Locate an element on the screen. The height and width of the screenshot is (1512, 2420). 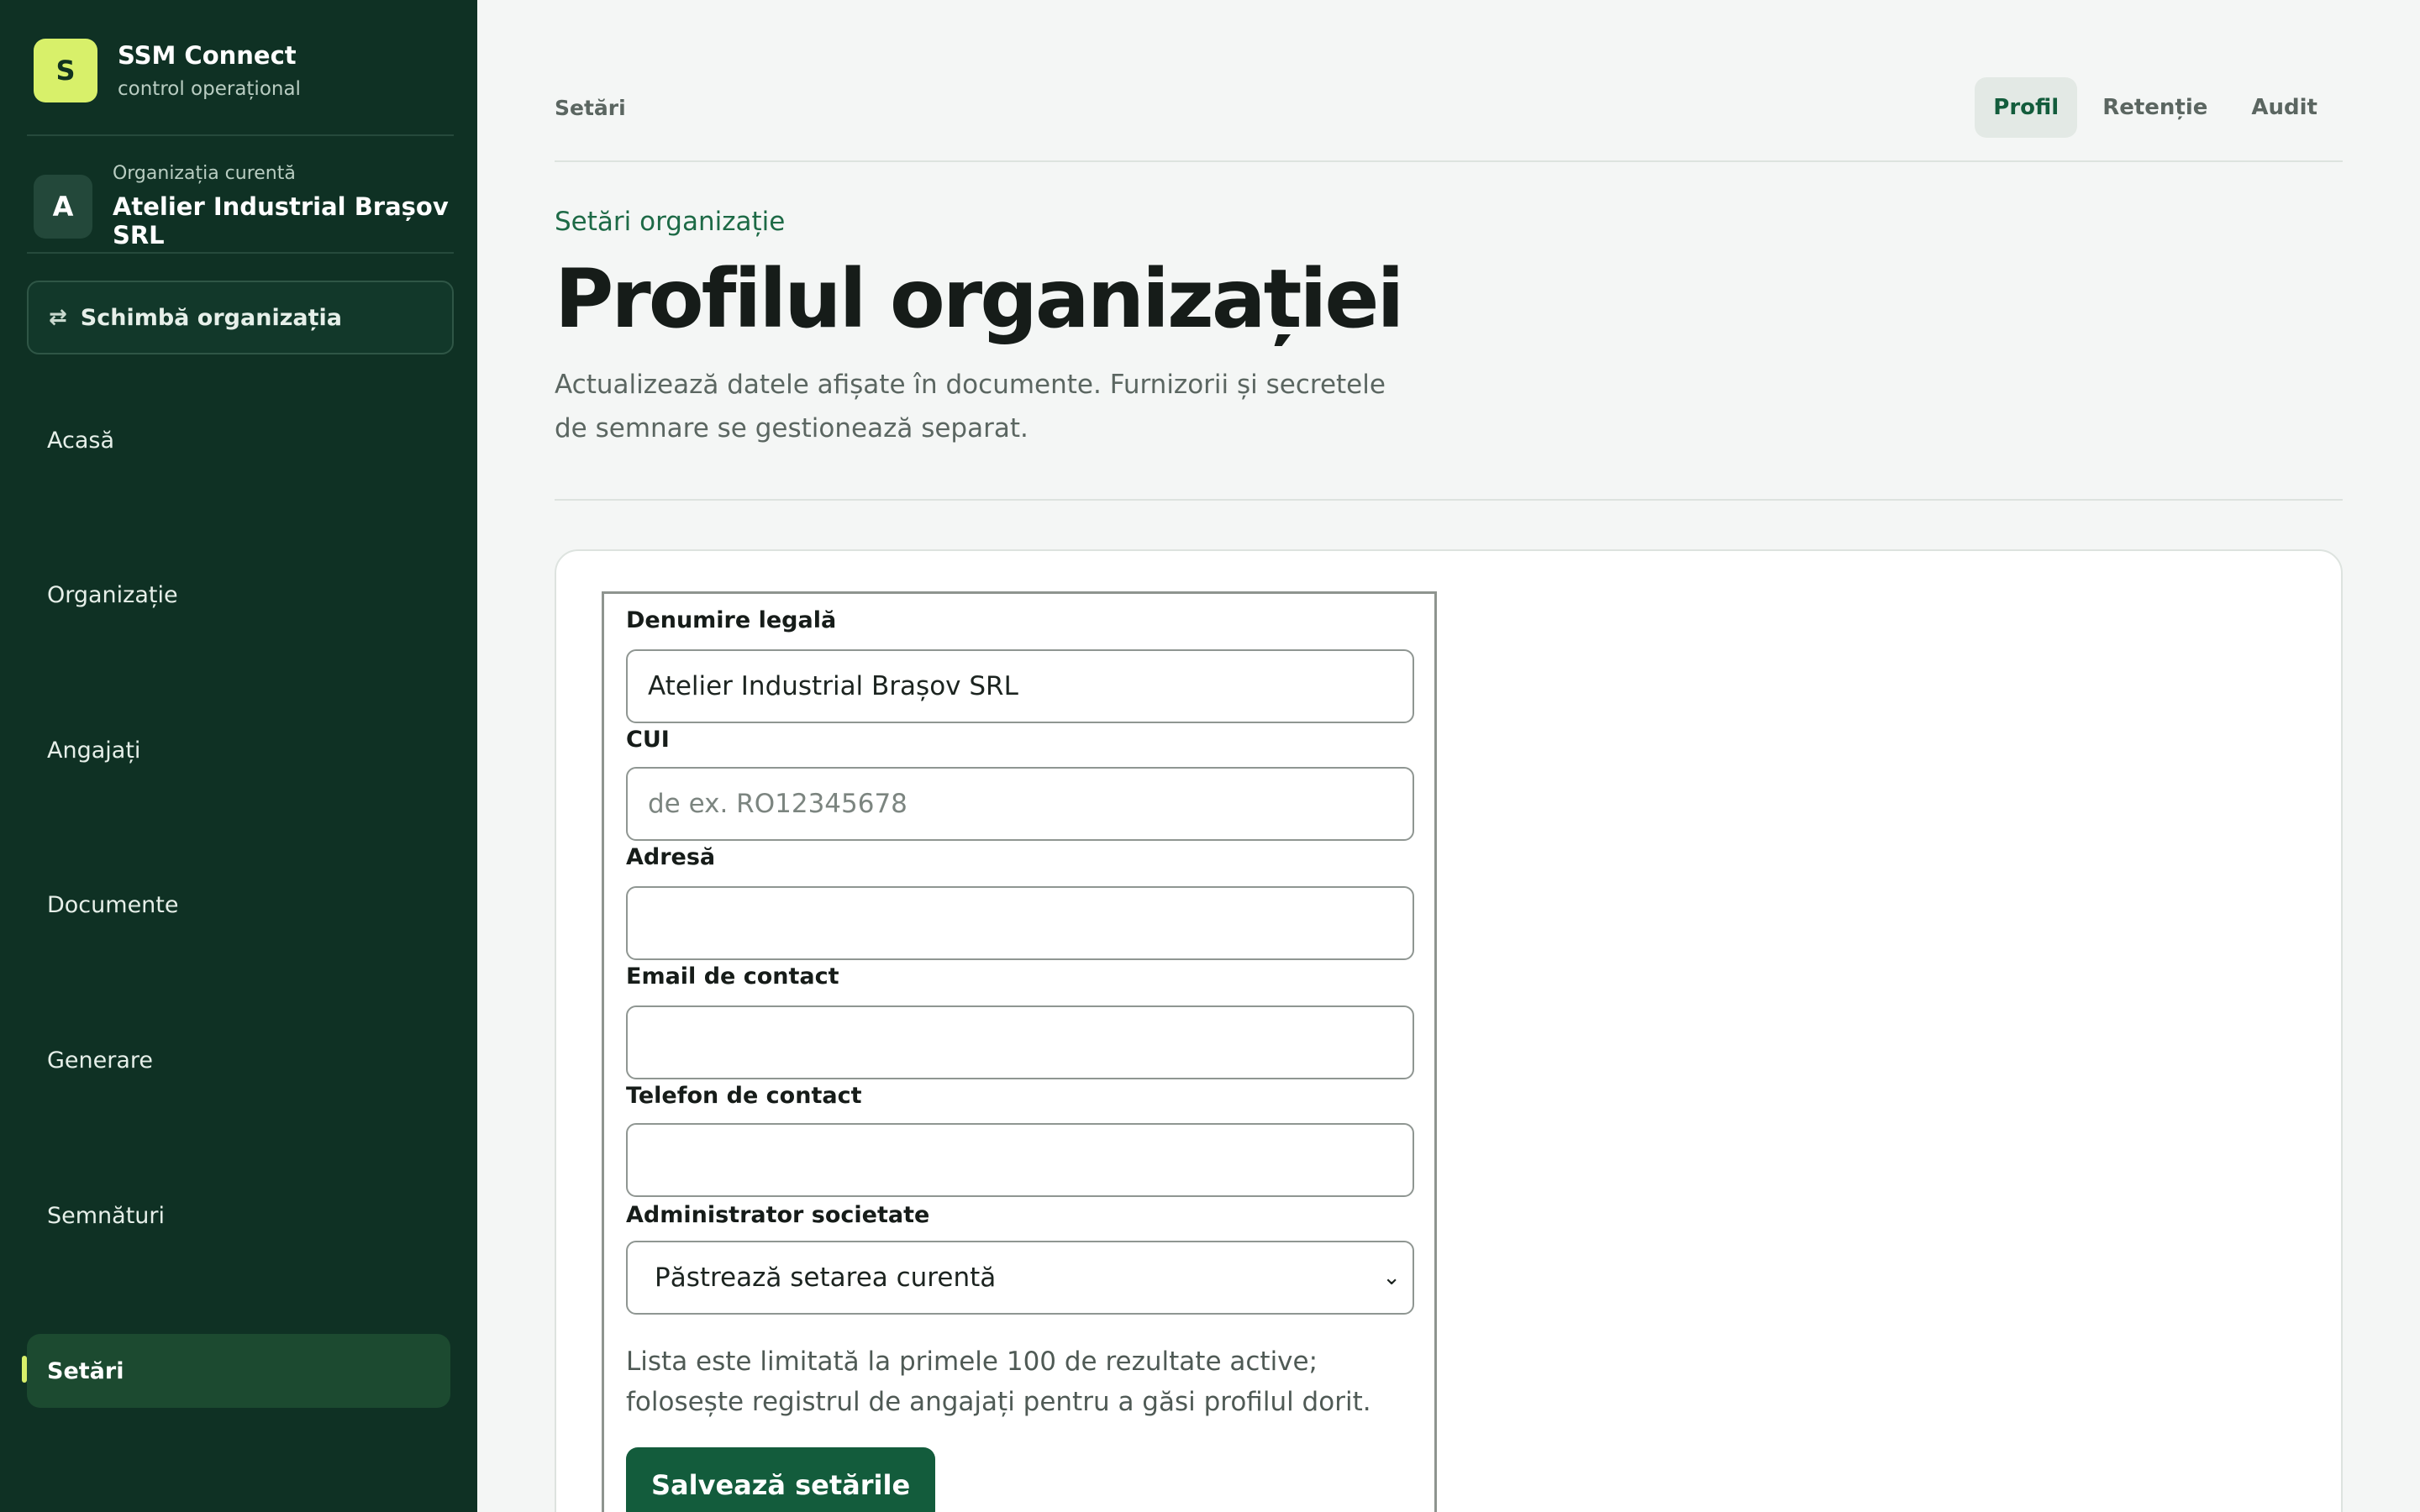
tab-profil: Profil is located at coordinates (2027, 107).